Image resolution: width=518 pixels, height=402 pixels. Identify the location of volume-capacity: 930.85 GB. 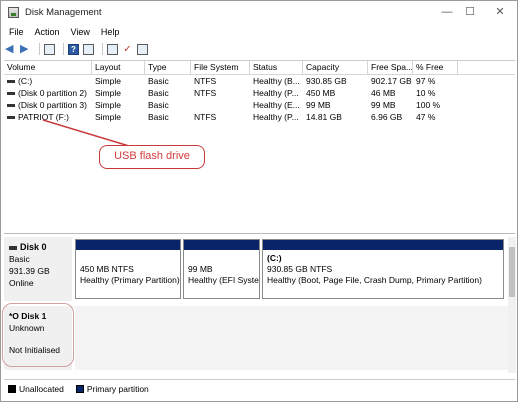
(326, 81).